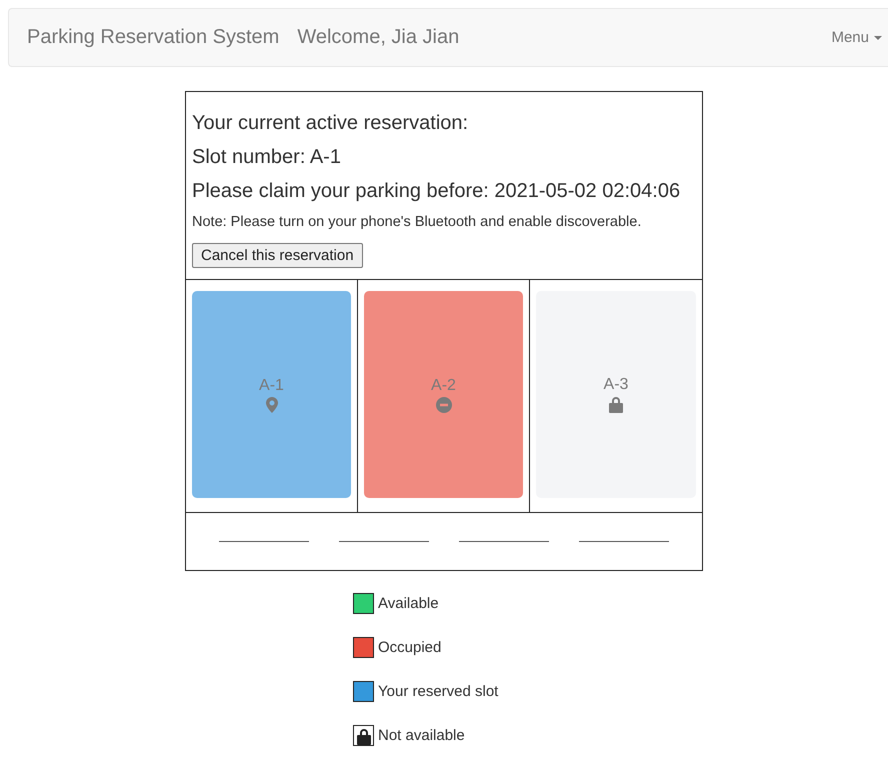 The image size is (888, 764). Describe the element at coordinates (443, 385) in the screenshot. I see `slot-label: A-2` at that location.